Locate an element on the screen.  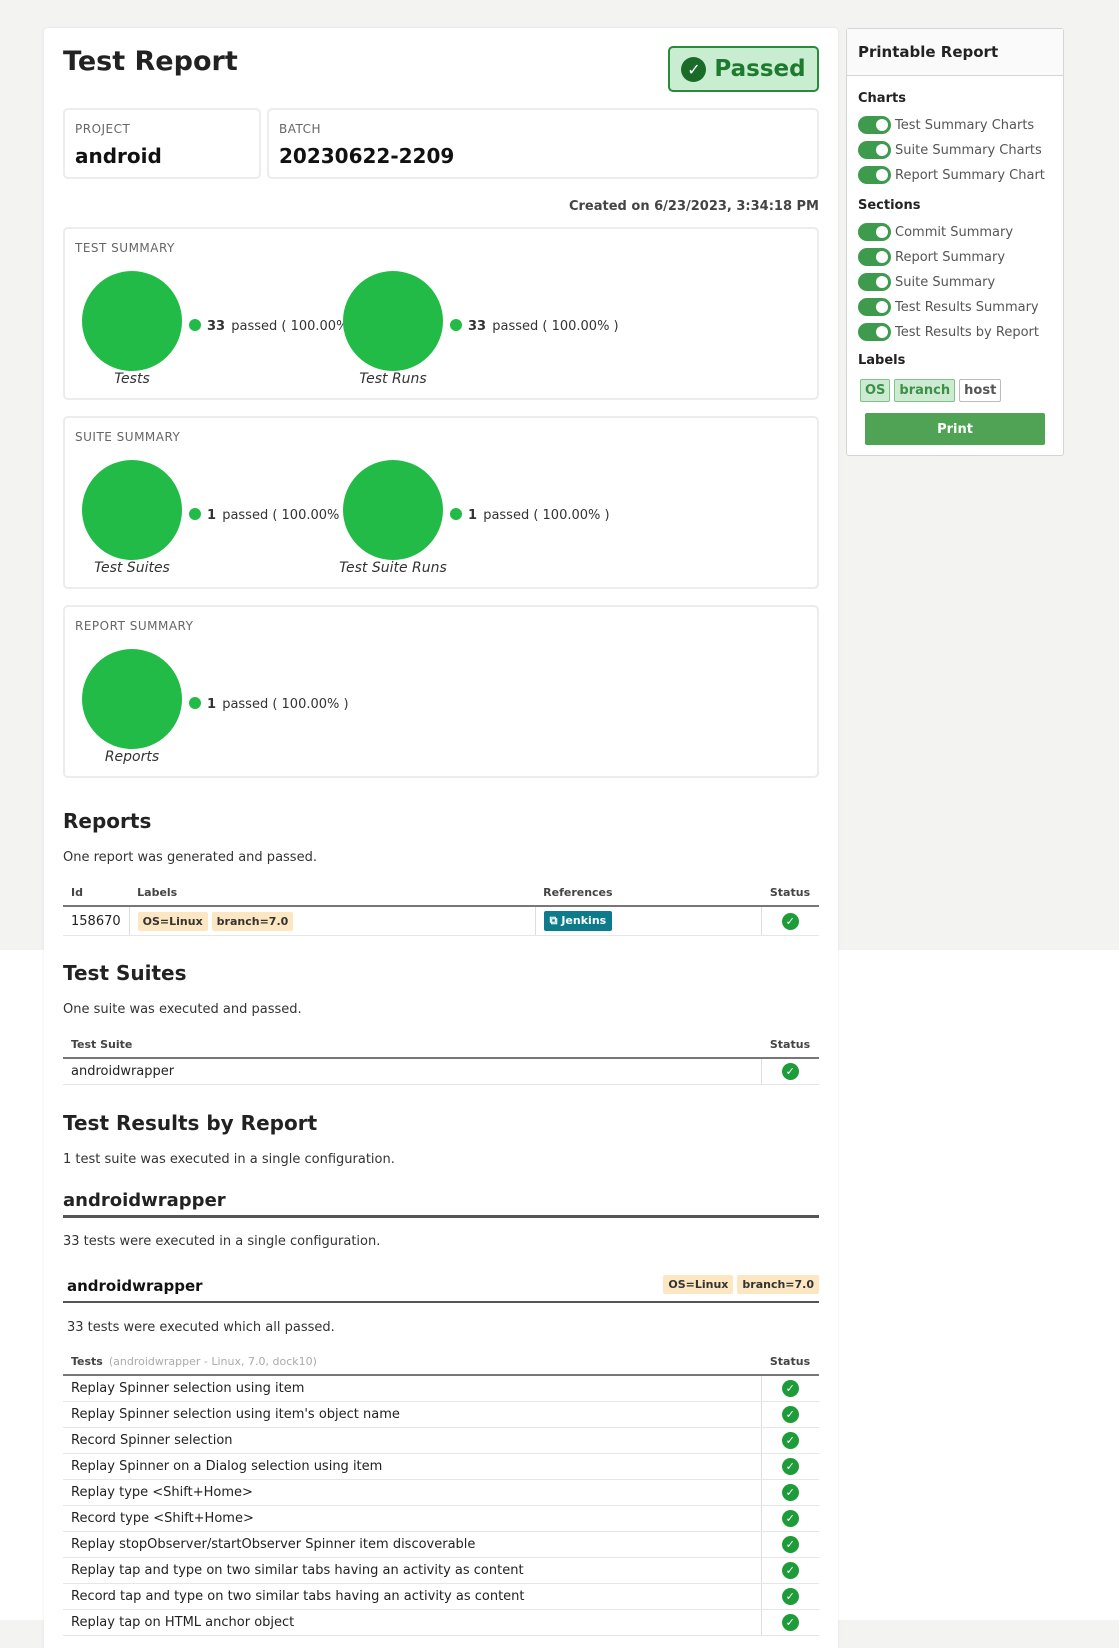
batch-value: 20230622-2209 is located at coordinates (367, 156).